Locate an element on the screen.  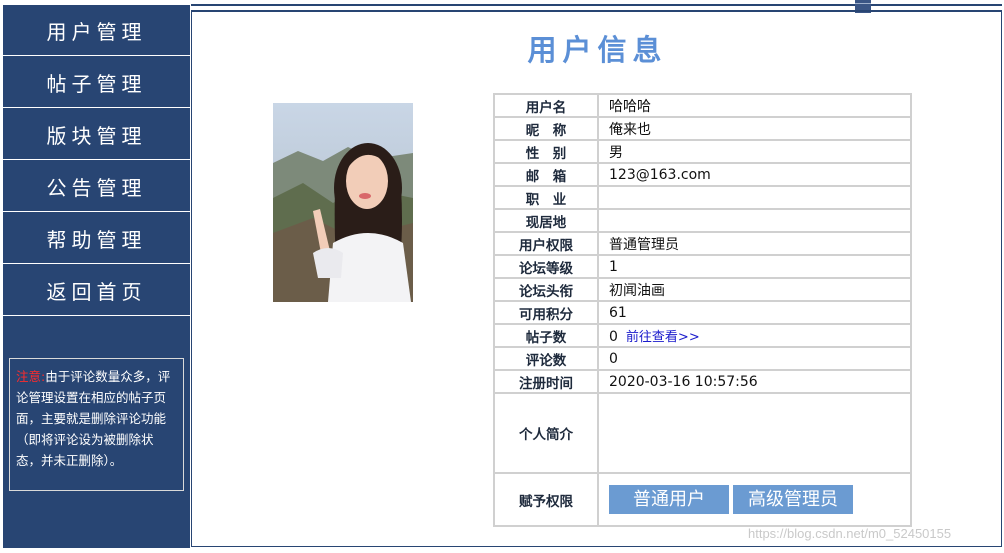
field-value-comment-count: 0 is located at coordinates (754, 358).